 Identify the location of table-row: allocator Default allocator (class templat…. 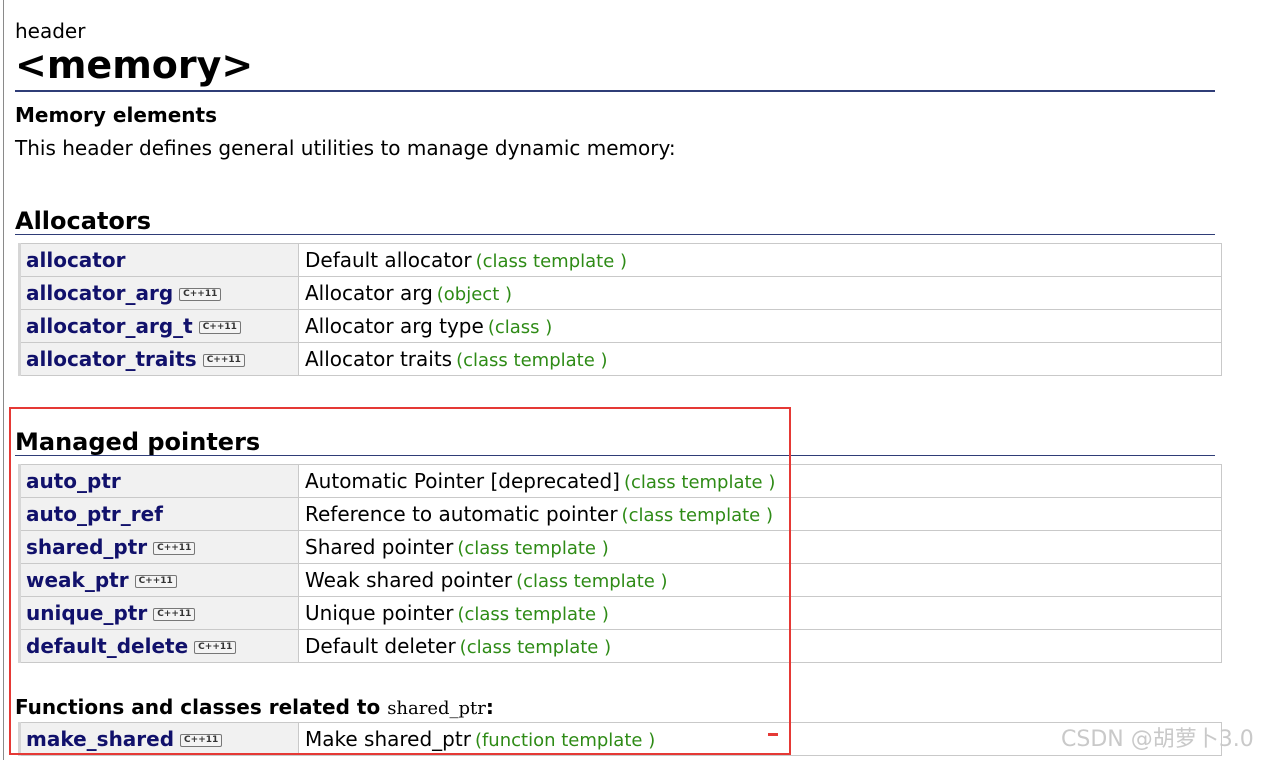
(620, 260).